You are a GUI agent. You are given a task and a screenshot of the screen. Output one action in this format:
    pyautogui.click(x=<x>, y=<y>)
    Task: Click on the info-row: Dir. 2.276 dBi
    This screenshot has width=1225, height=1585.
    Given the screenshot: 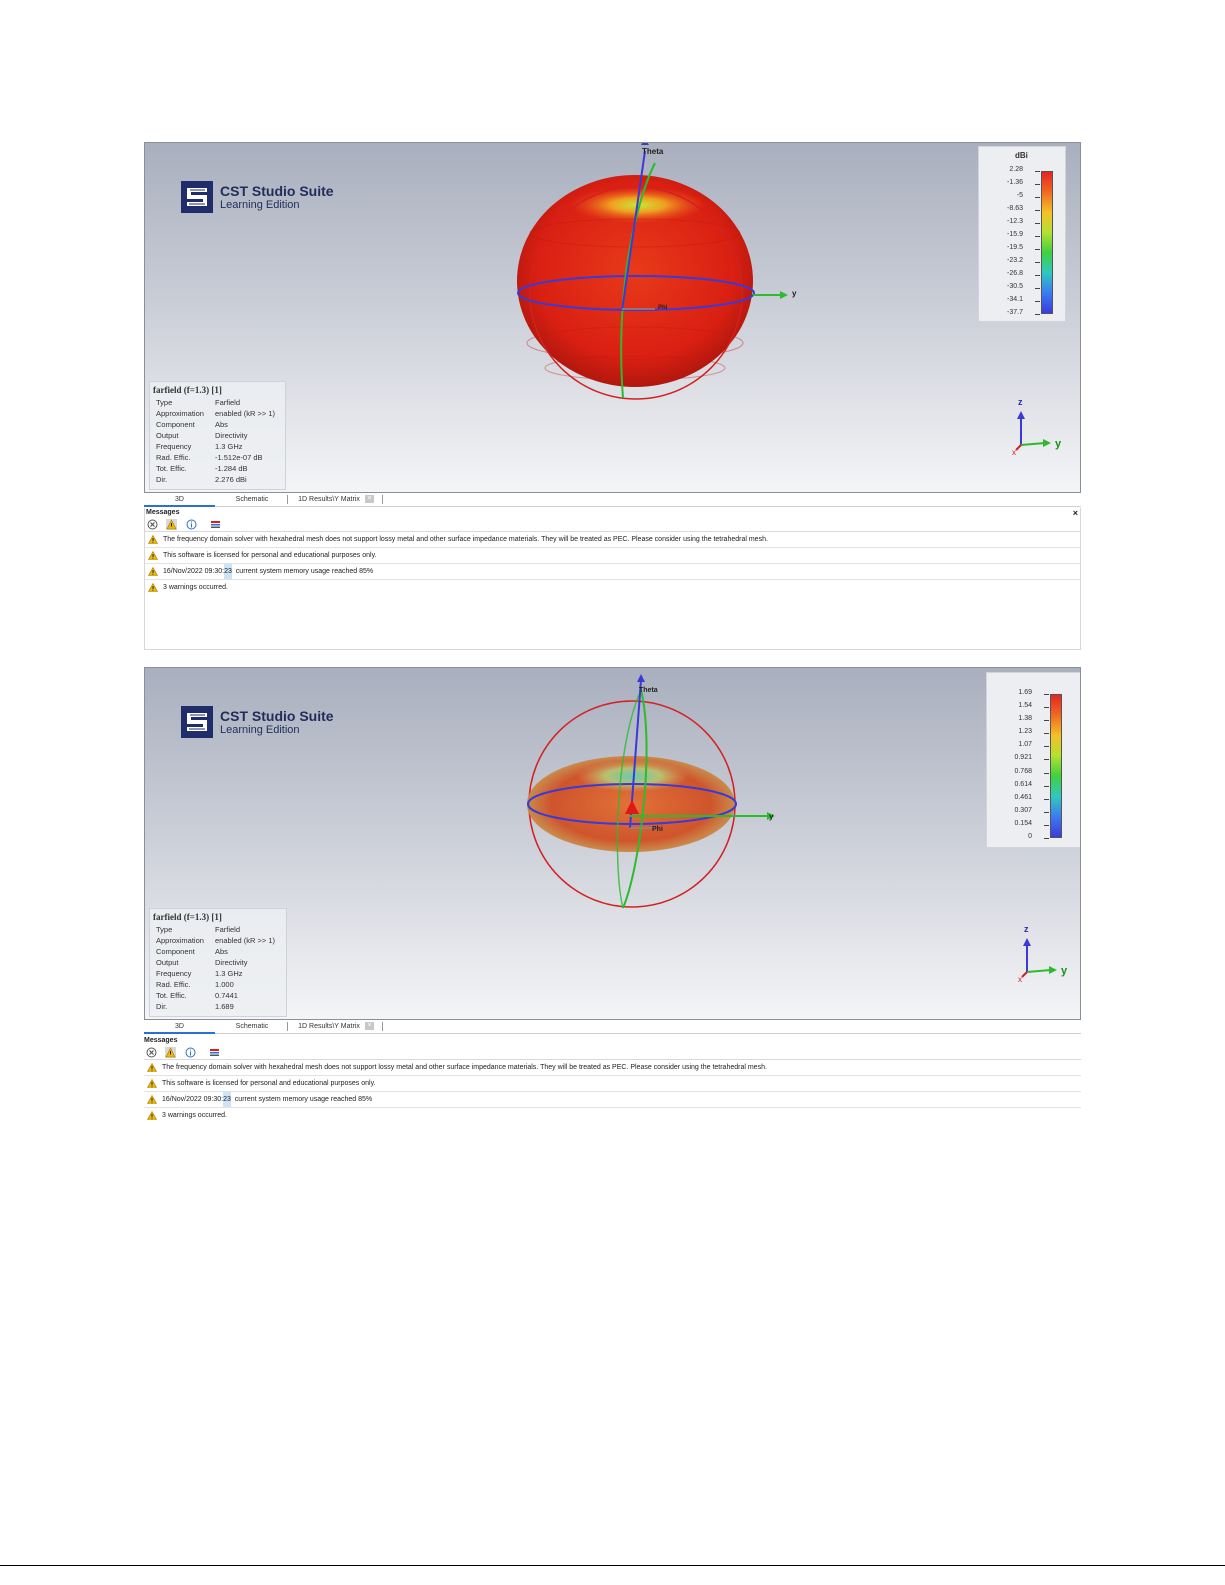 What is the action you would take?
    pyautogui.click(x=216, y=479)
    